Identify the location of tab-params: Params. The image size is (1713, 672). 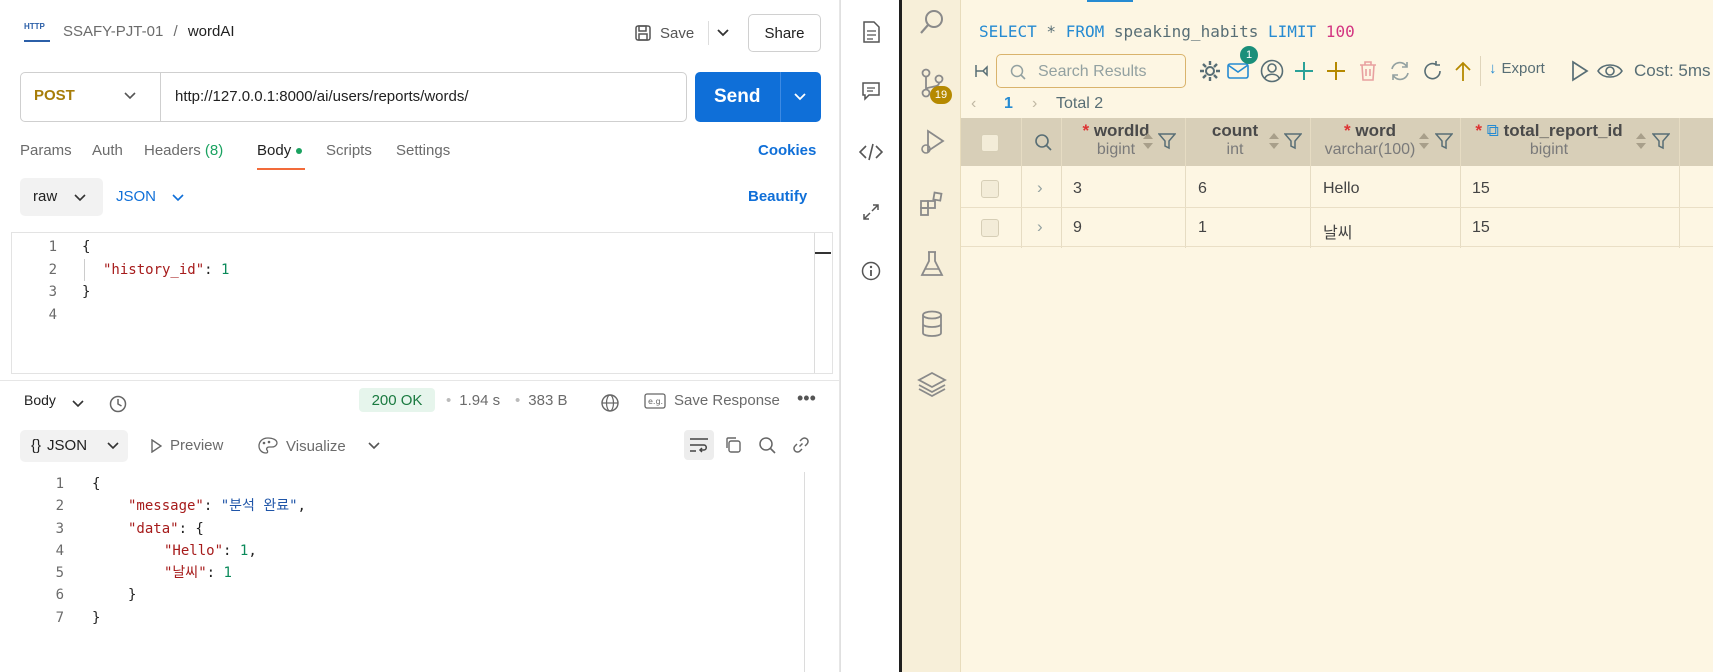
(46, 150).